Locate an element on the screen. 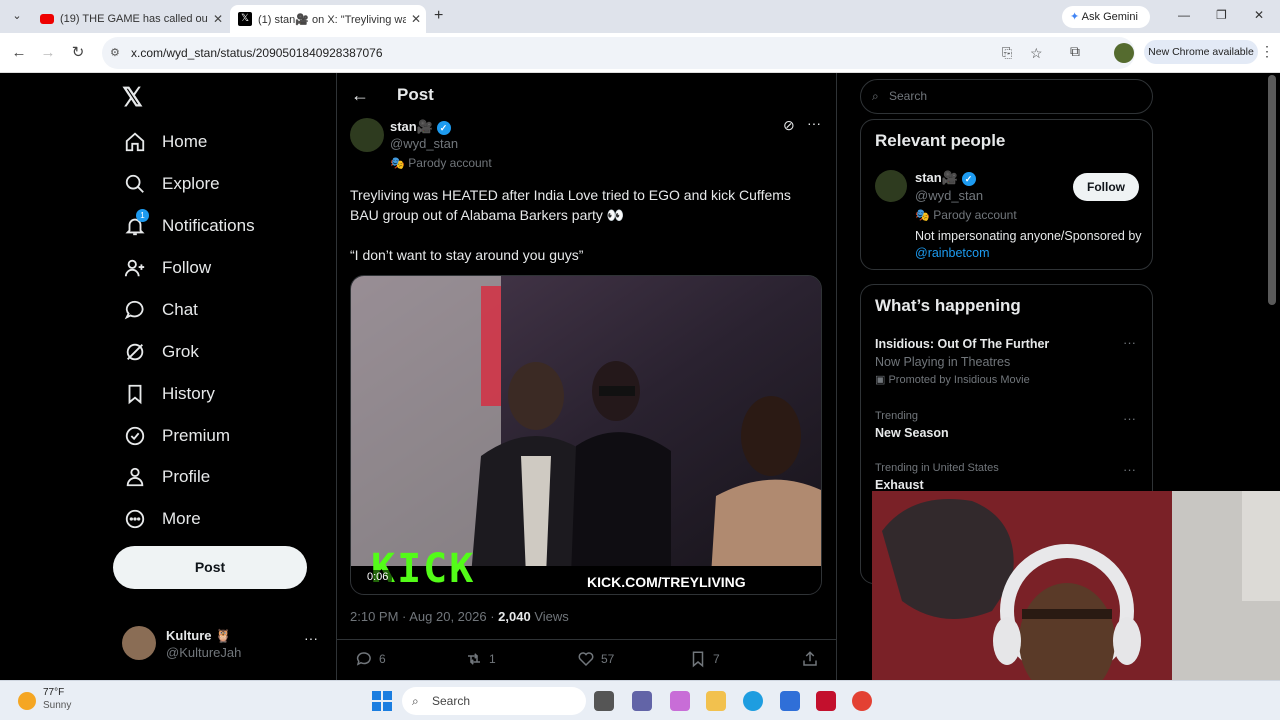 Image resolution: width=1280 pixels, height=720 pixels. search-placeholder: Search is located at coordinates (908, 96).